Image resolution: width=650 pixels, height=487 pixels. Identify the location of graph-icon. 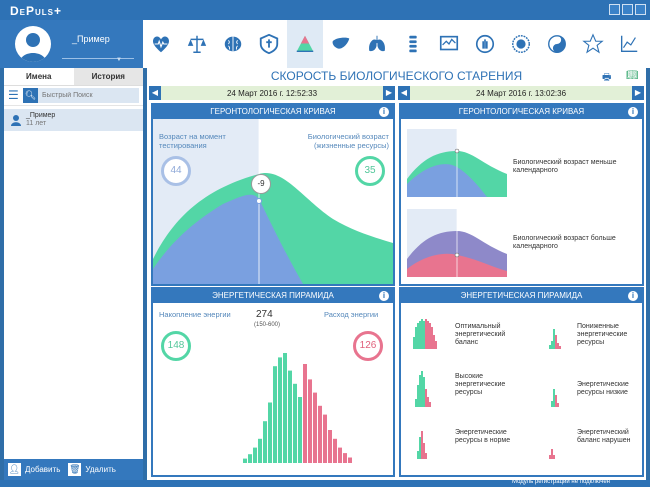
(629, 44).